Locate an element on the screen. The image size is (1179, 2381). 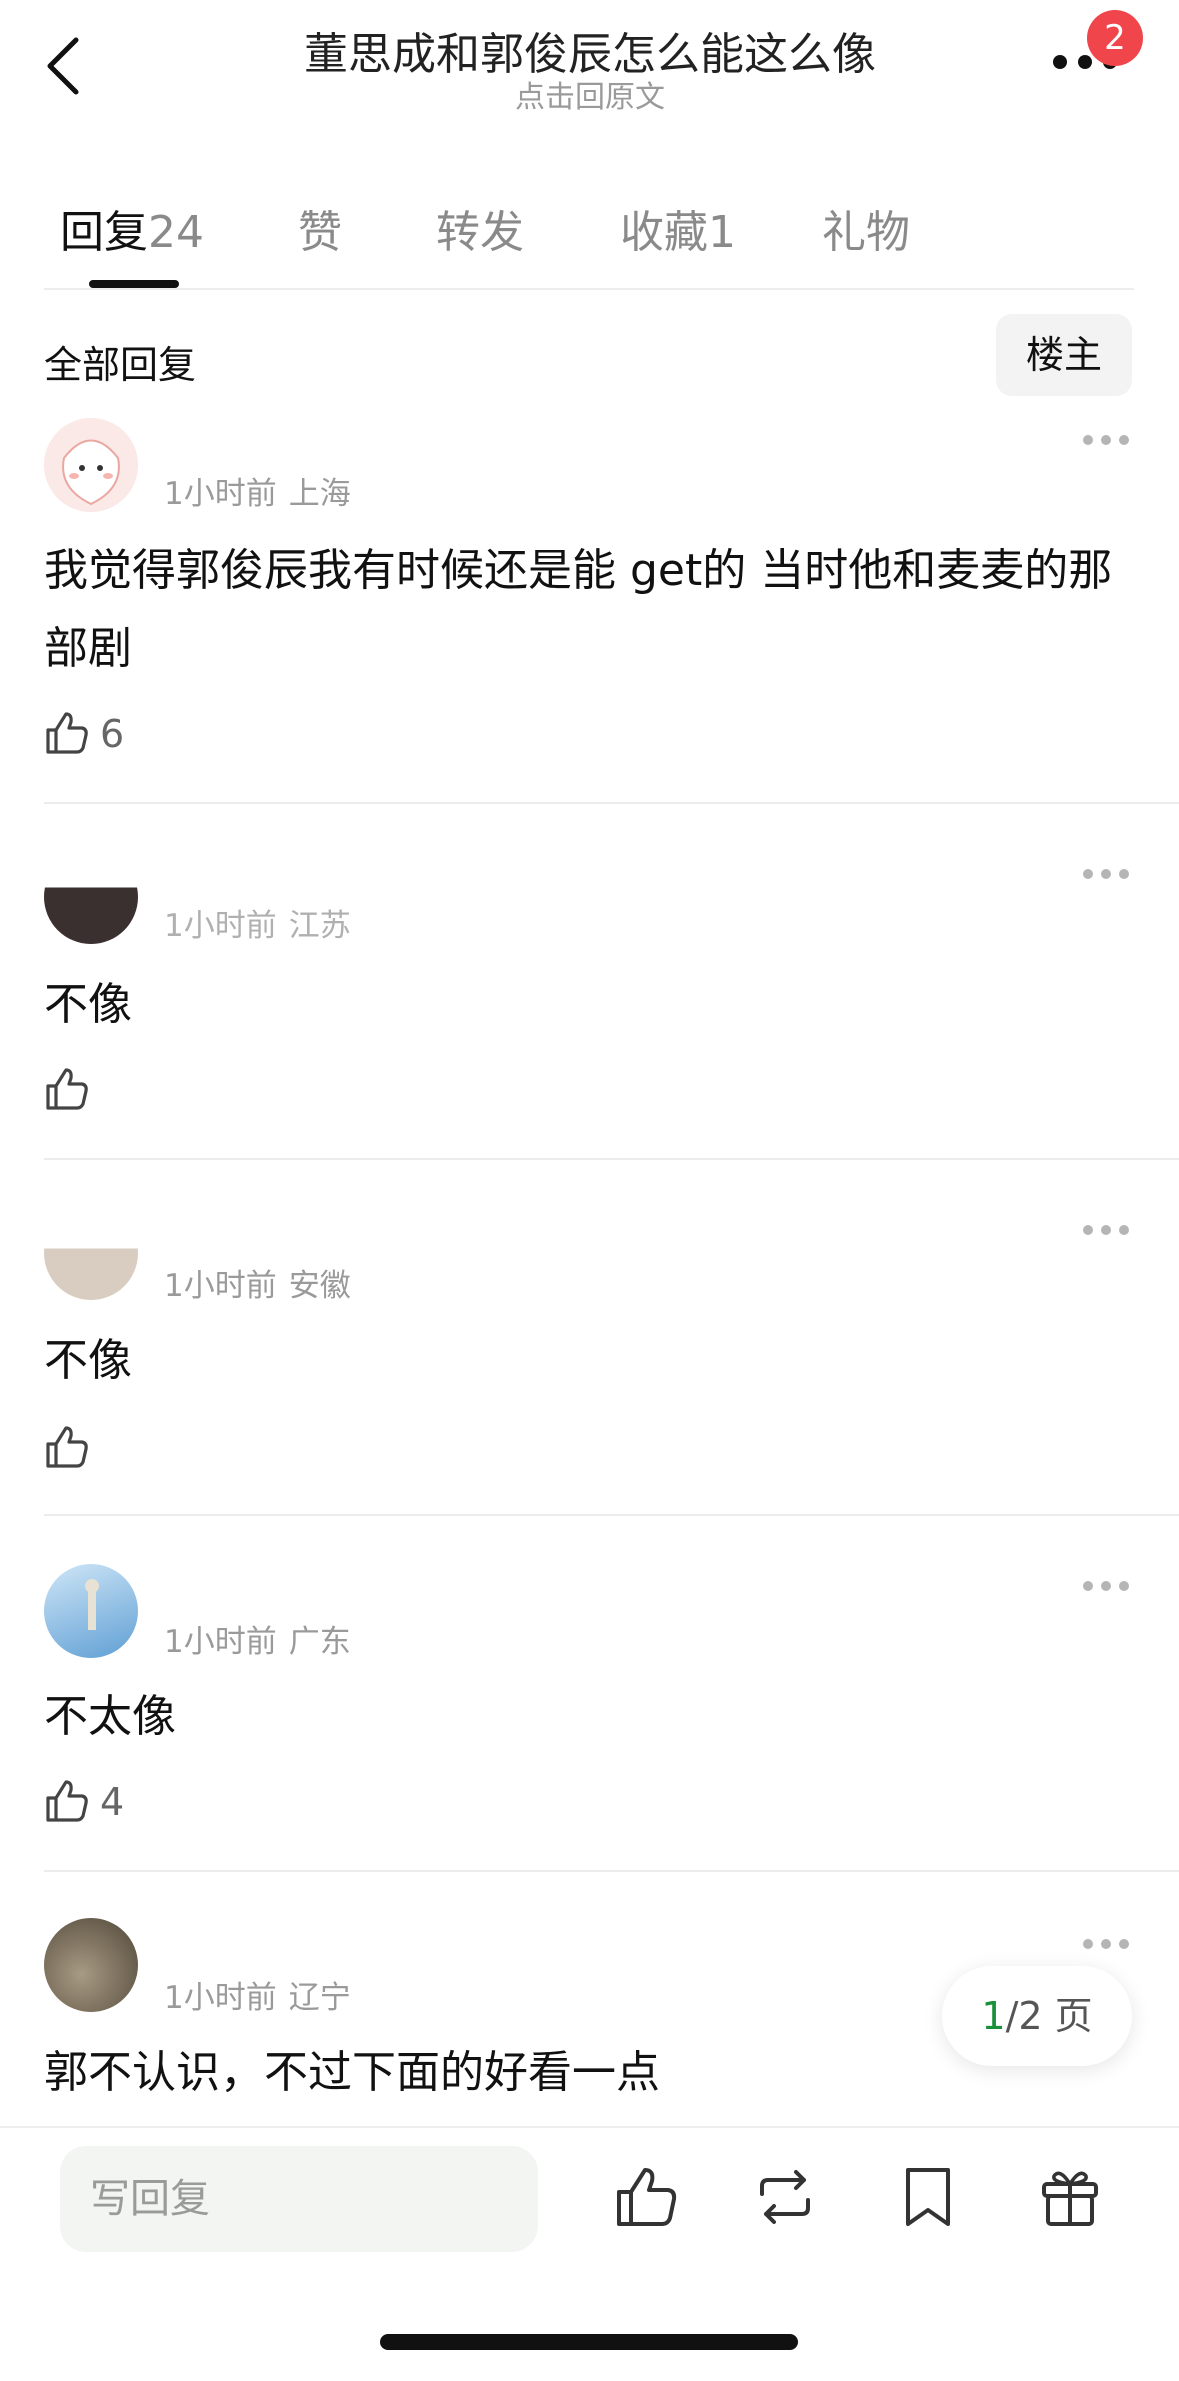
gift-icon is located at coordinates (1070, 2198).